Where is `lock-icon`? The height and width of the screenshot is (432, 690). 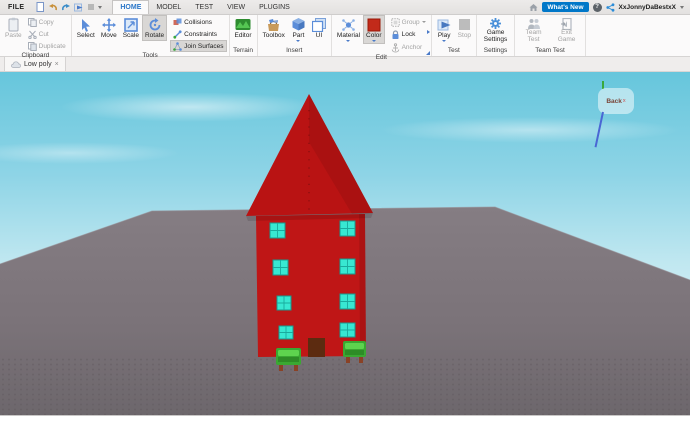 lock-icon is located at coordinates (395, 34).